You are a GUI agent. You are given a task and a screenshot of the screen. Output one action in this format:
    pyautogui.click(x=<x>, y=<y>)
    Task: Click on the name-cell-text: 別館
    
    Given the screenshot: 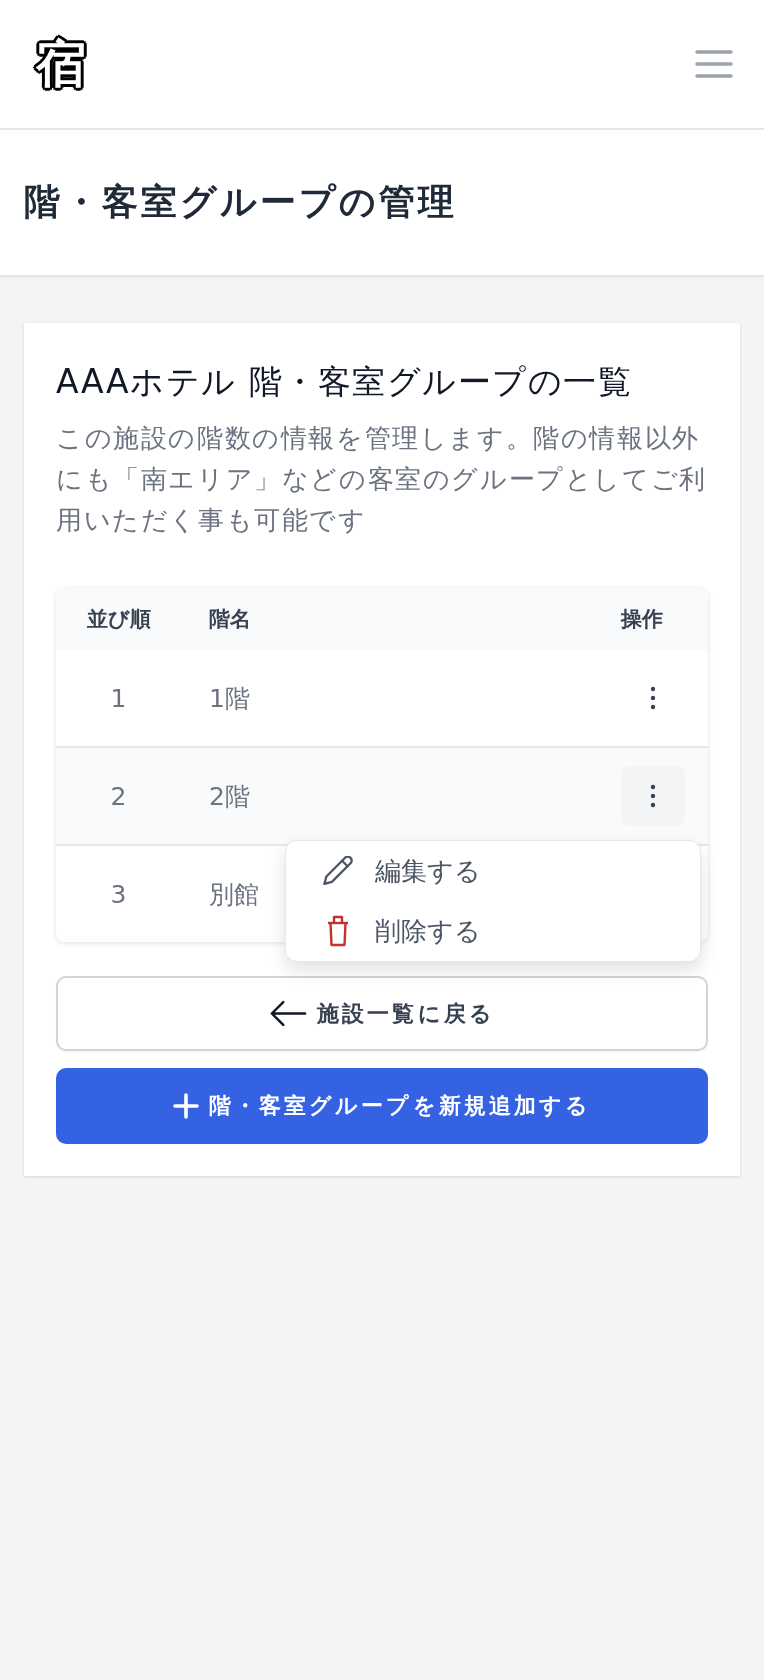 What is the action you would take?
    pyautogui.click(x=234, y=894)
    